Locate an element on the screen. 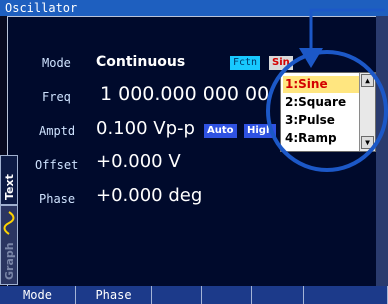 This screenshot has width=388, height=304. softkey-bar: Mode Phase is located at coordinates (194, 295).